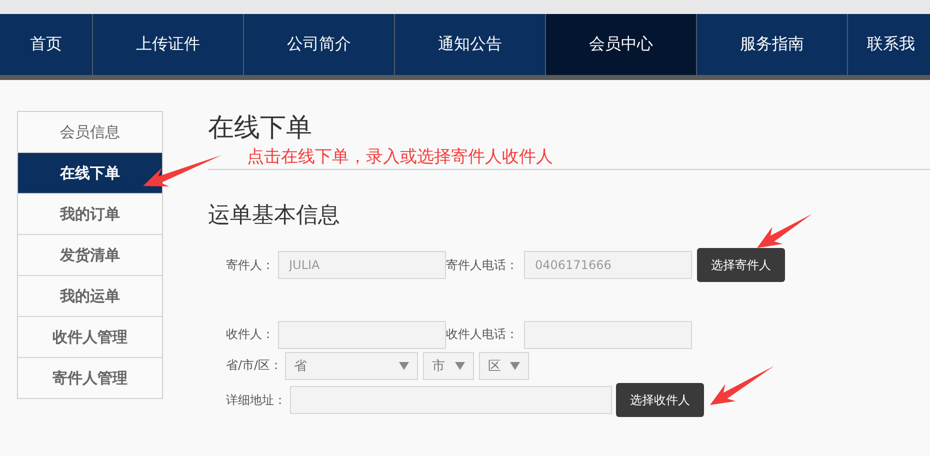 The image size is (930, 456). Describe the element at coordinates (90, 377) in the screenshot. I see `sidebar-item: 寄件人管理` at that location.